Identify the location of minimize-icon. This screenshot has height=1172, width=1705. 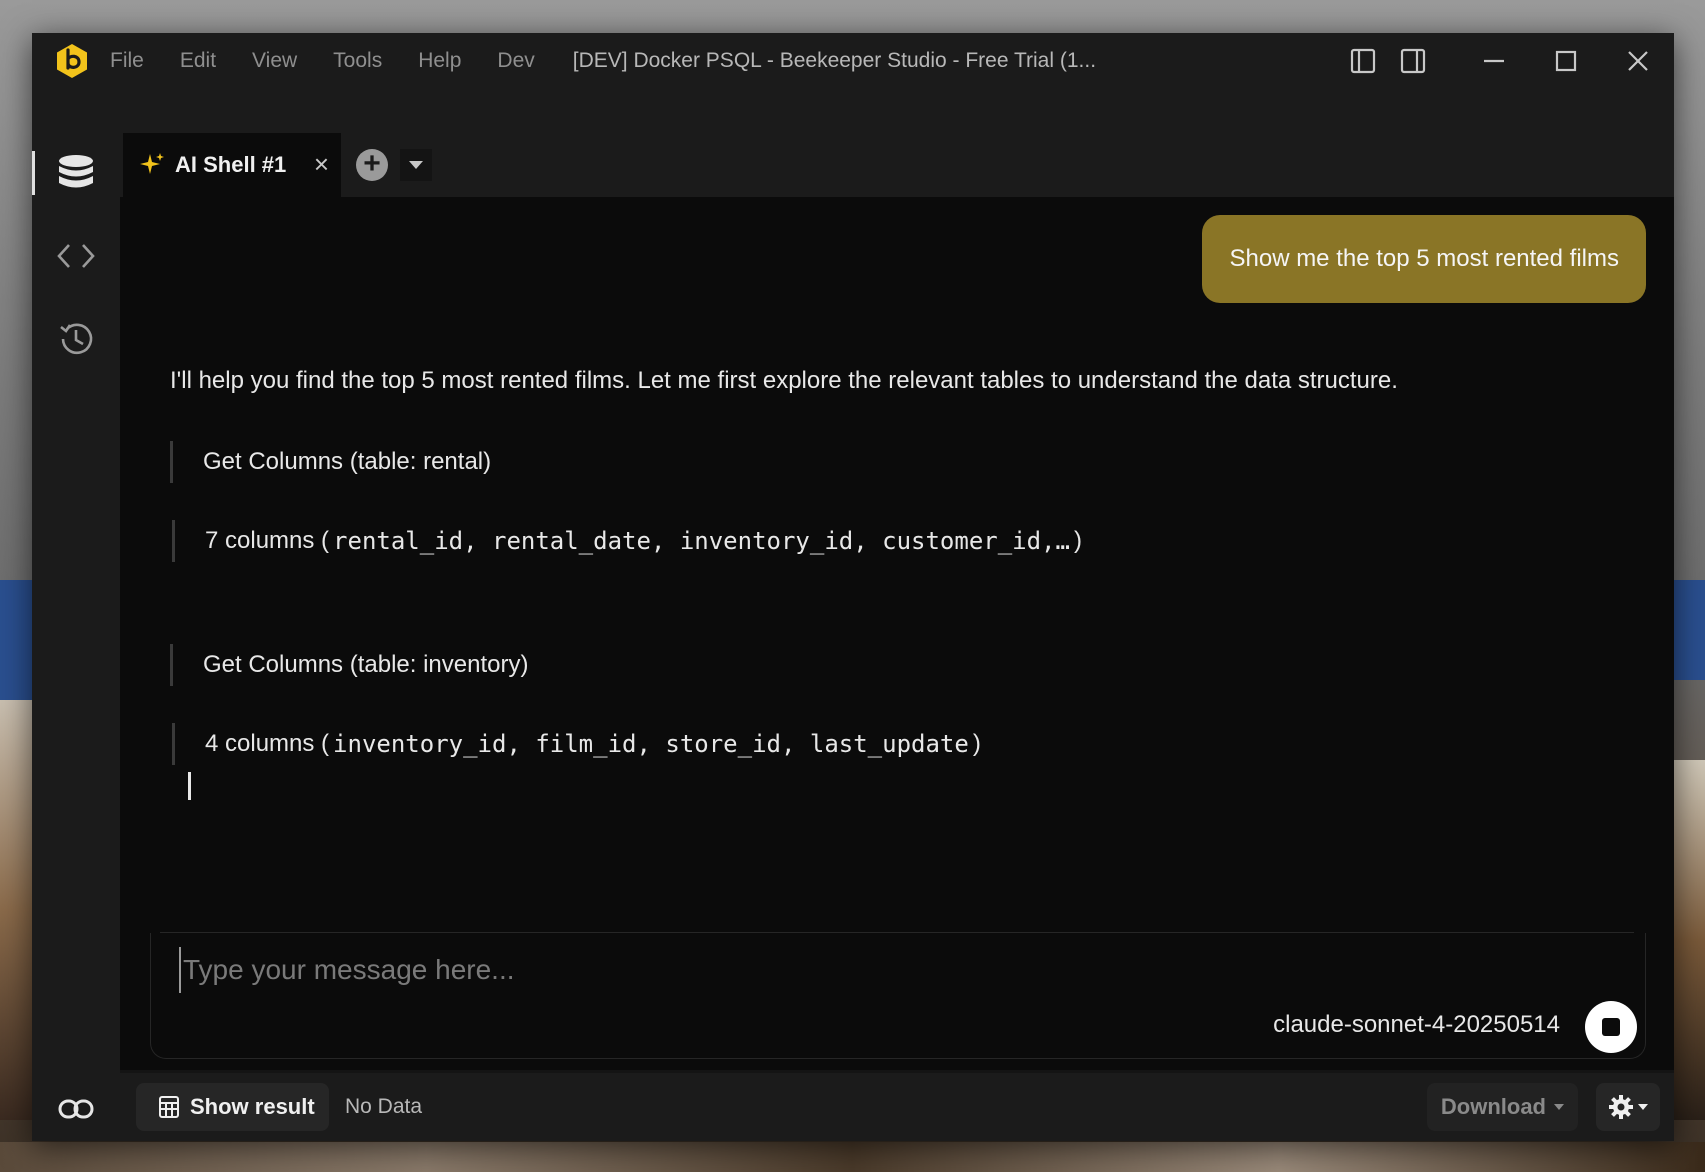
(1494, 61).